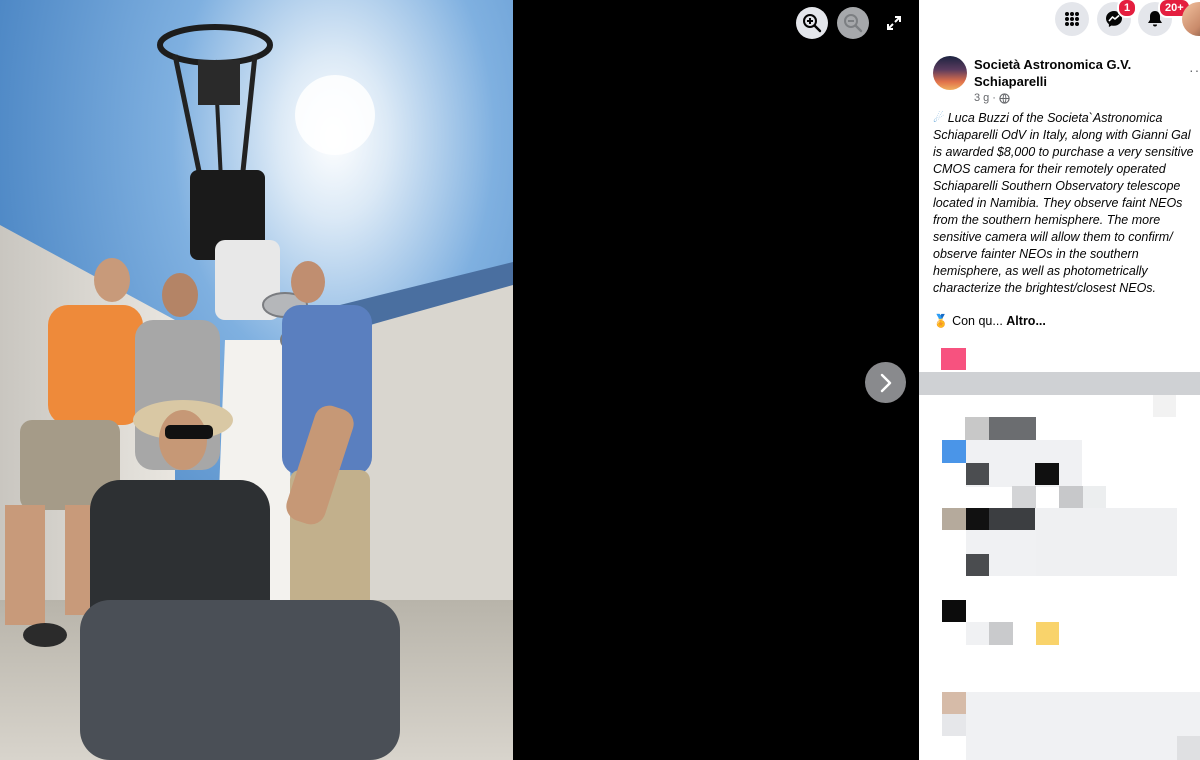  I want to click on menu-button, so click(1072, 19).